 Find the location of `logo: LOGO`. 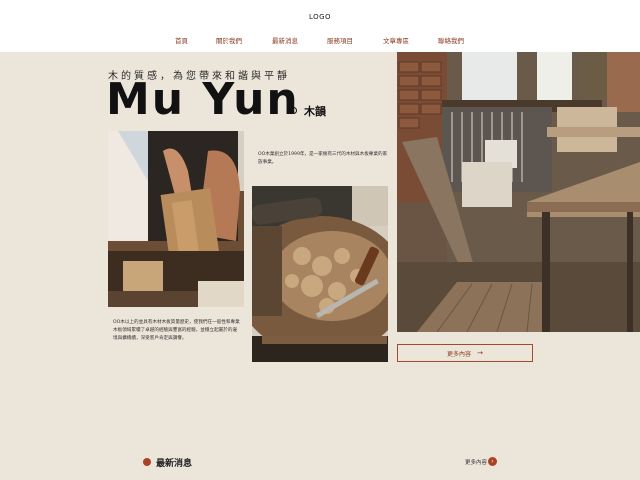

logo: LOGO is located at coordinates (320, 17).